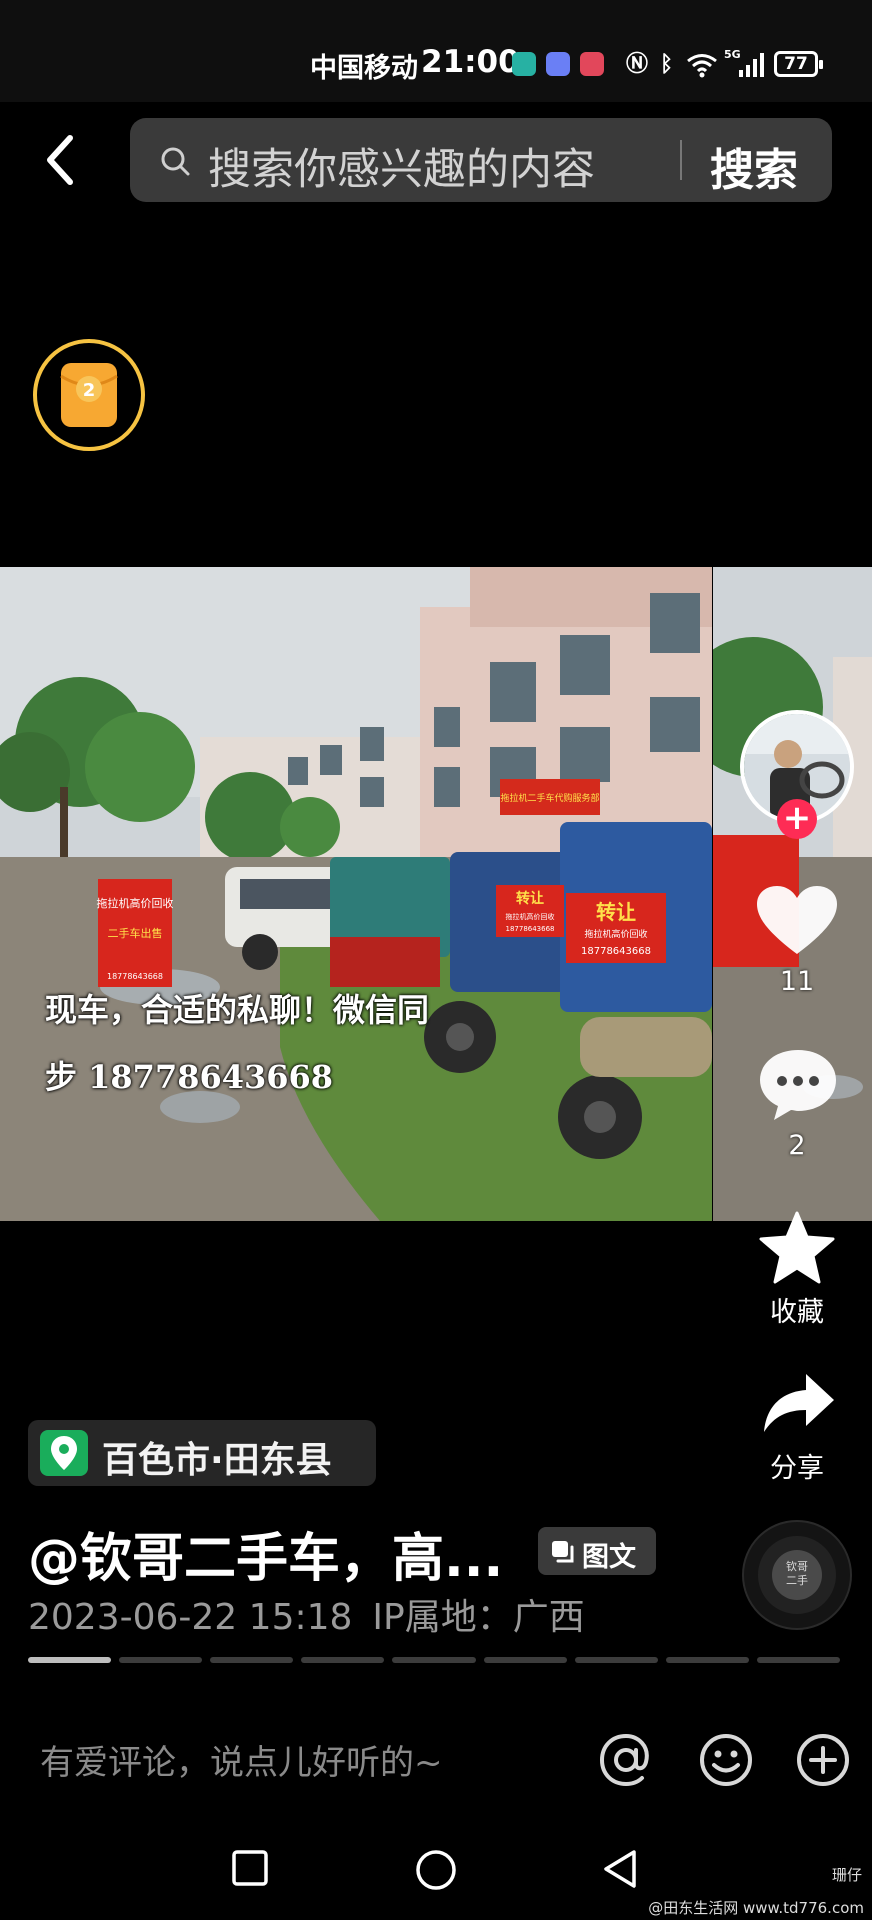 The image size is (872, 1920). I want to click on emoji-icon, so click(726, 1760).